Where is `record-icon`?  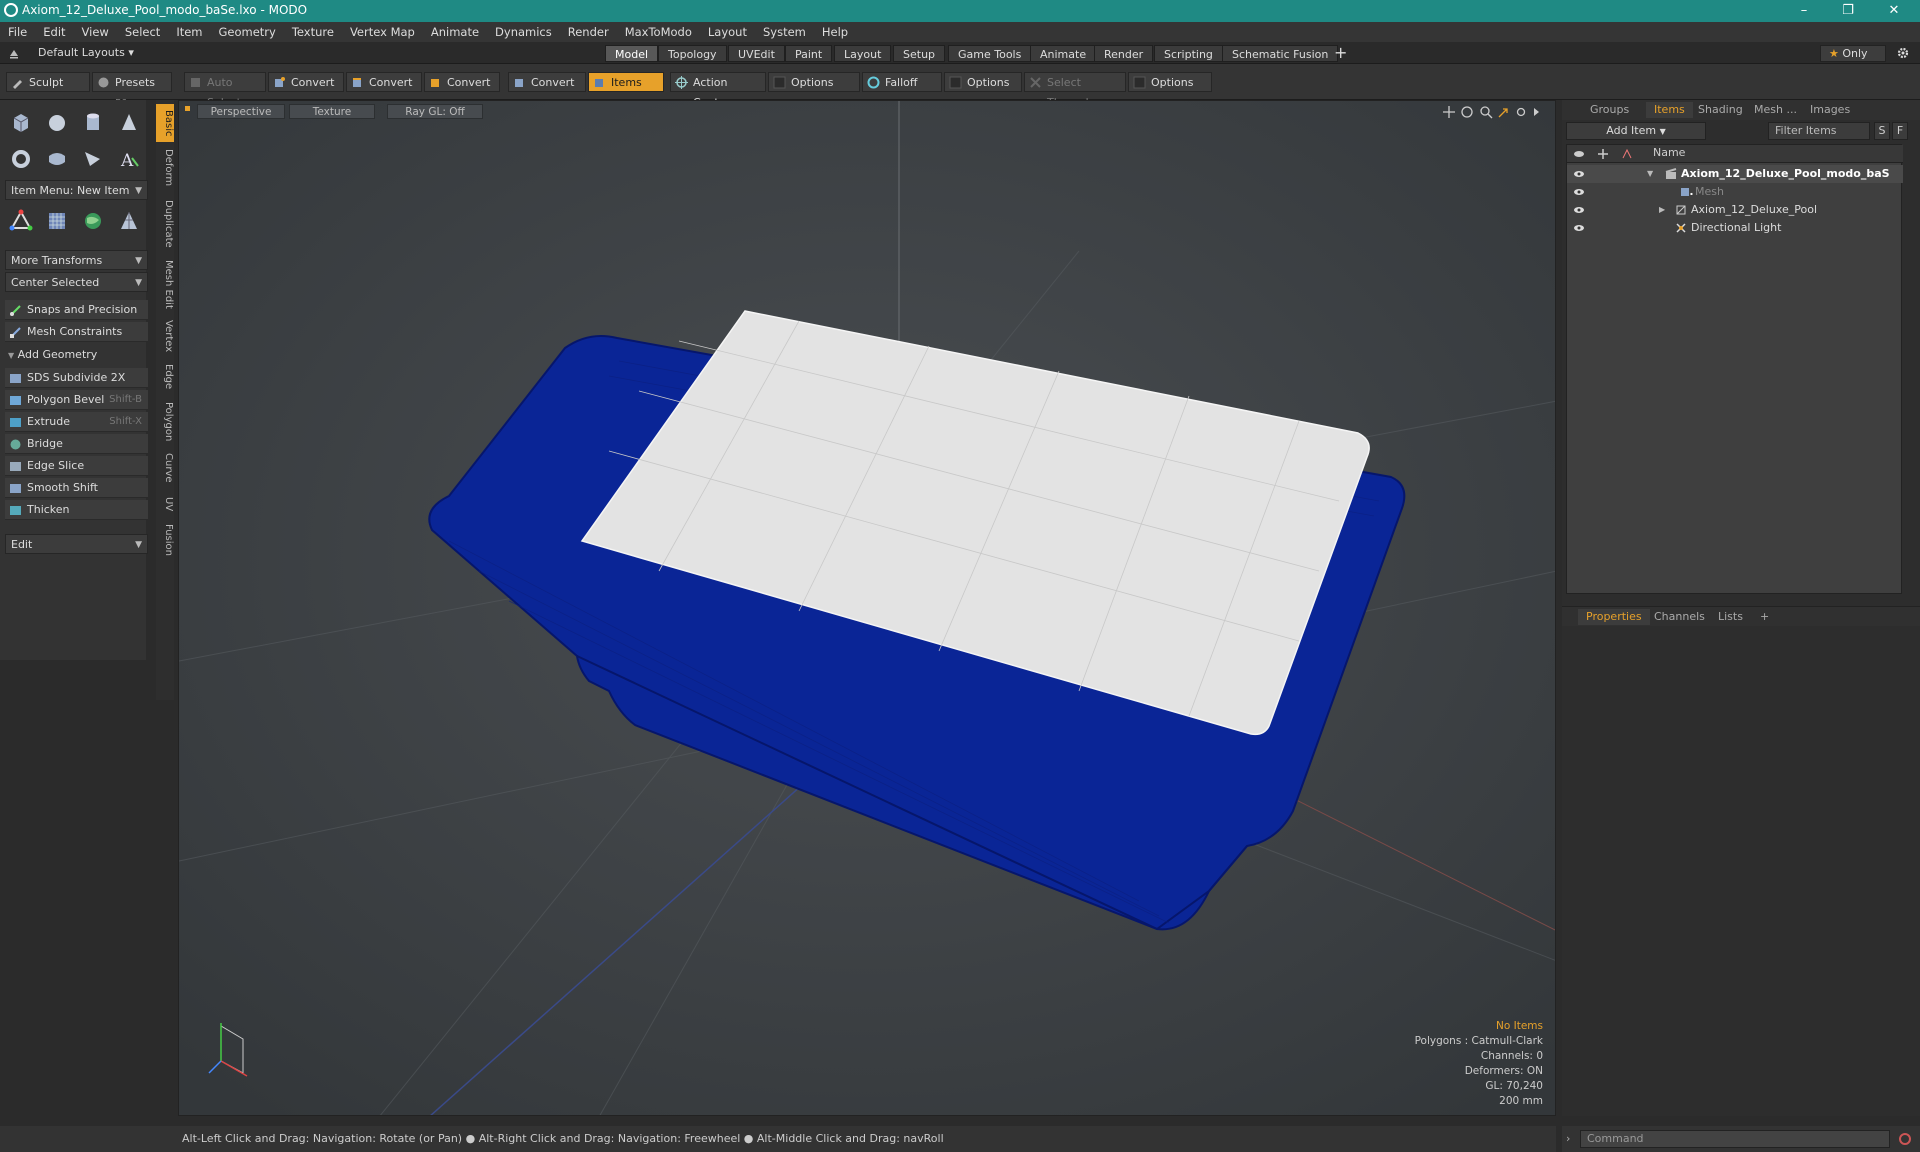
record-icon is located at coordinates (1905, 1139).